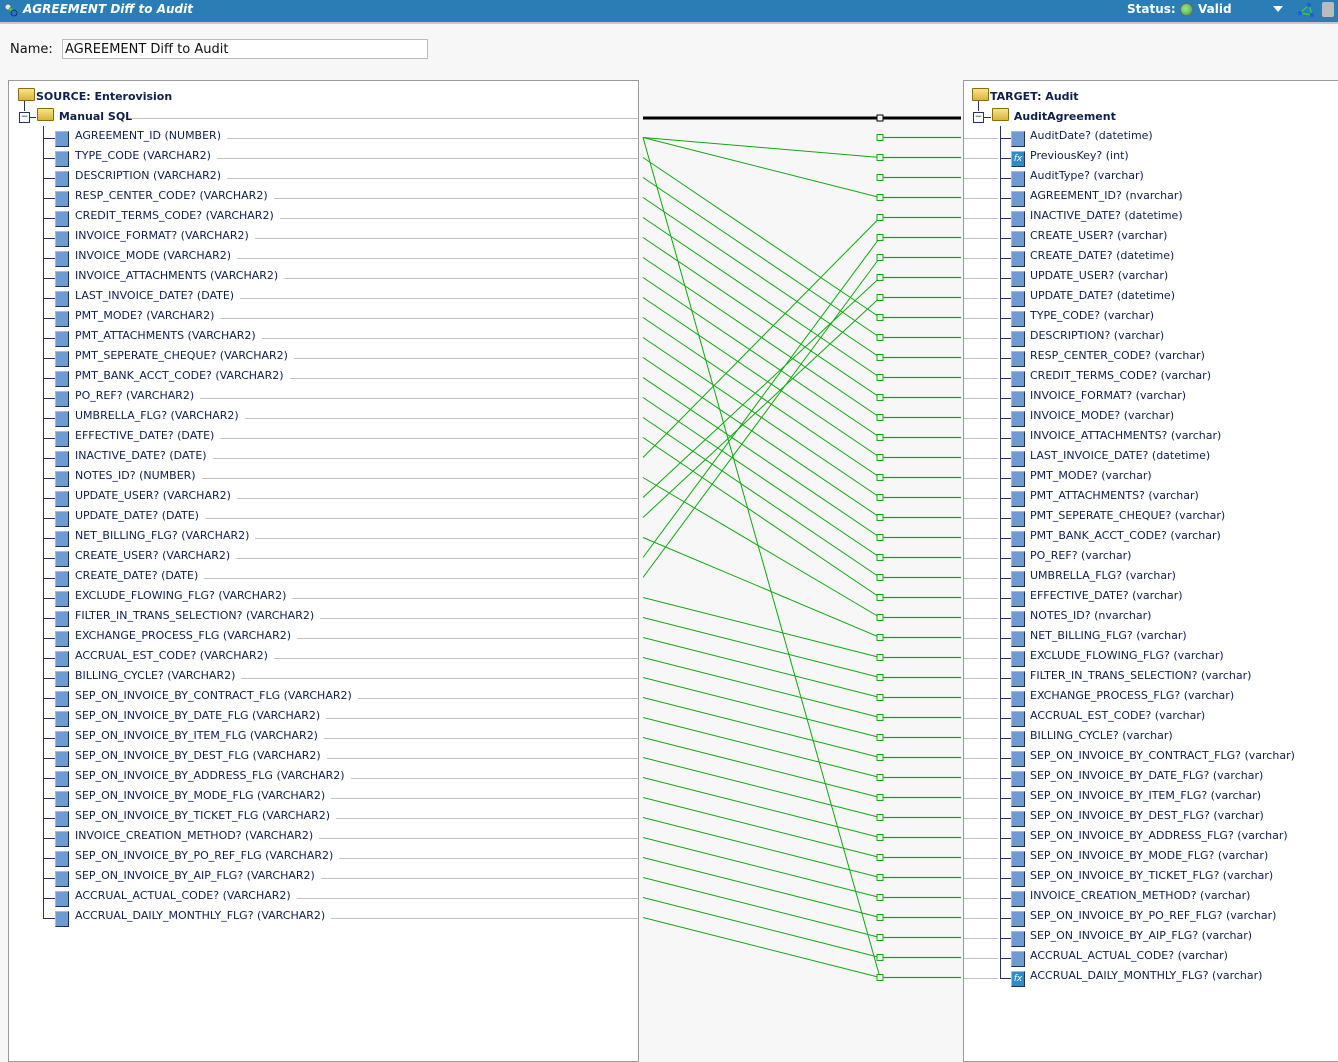  I want to click on source-field: SEP_ON_INVOICE_BY_DEST_FLG (VARCHAR2), so click(198, 755).